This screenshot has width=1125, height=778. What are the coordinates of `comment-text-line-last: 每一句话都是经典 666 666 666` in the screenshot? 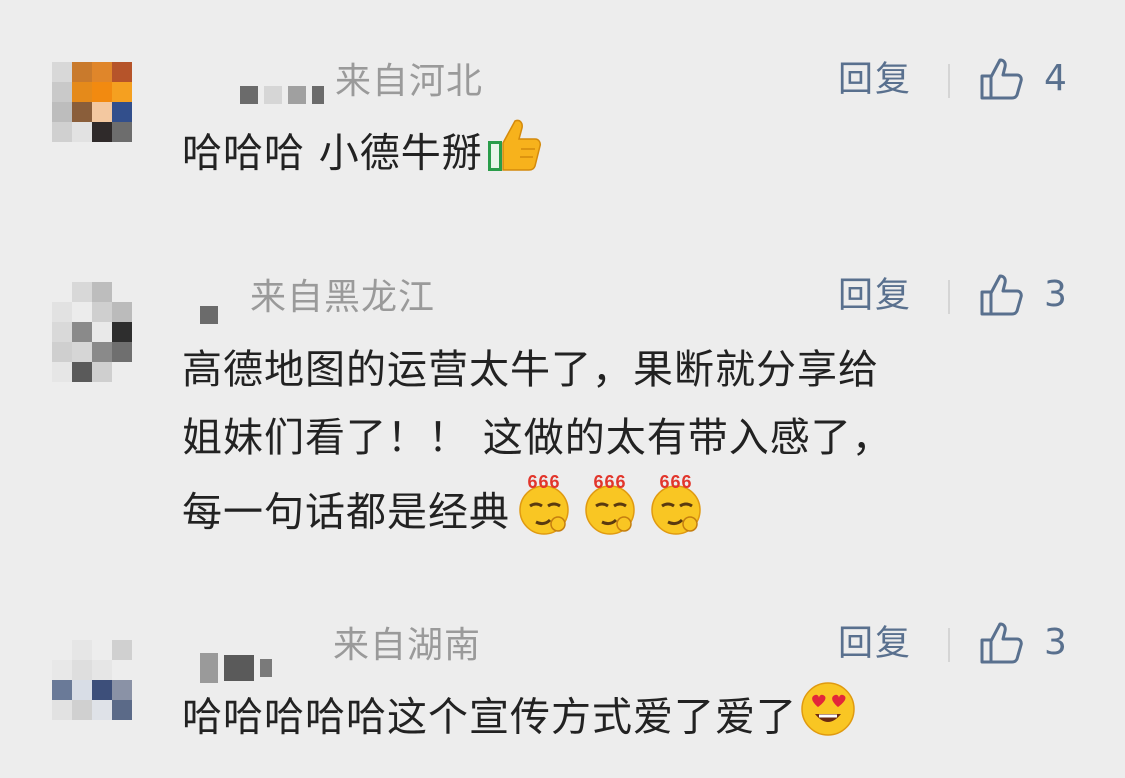 It's located at (622, 514).